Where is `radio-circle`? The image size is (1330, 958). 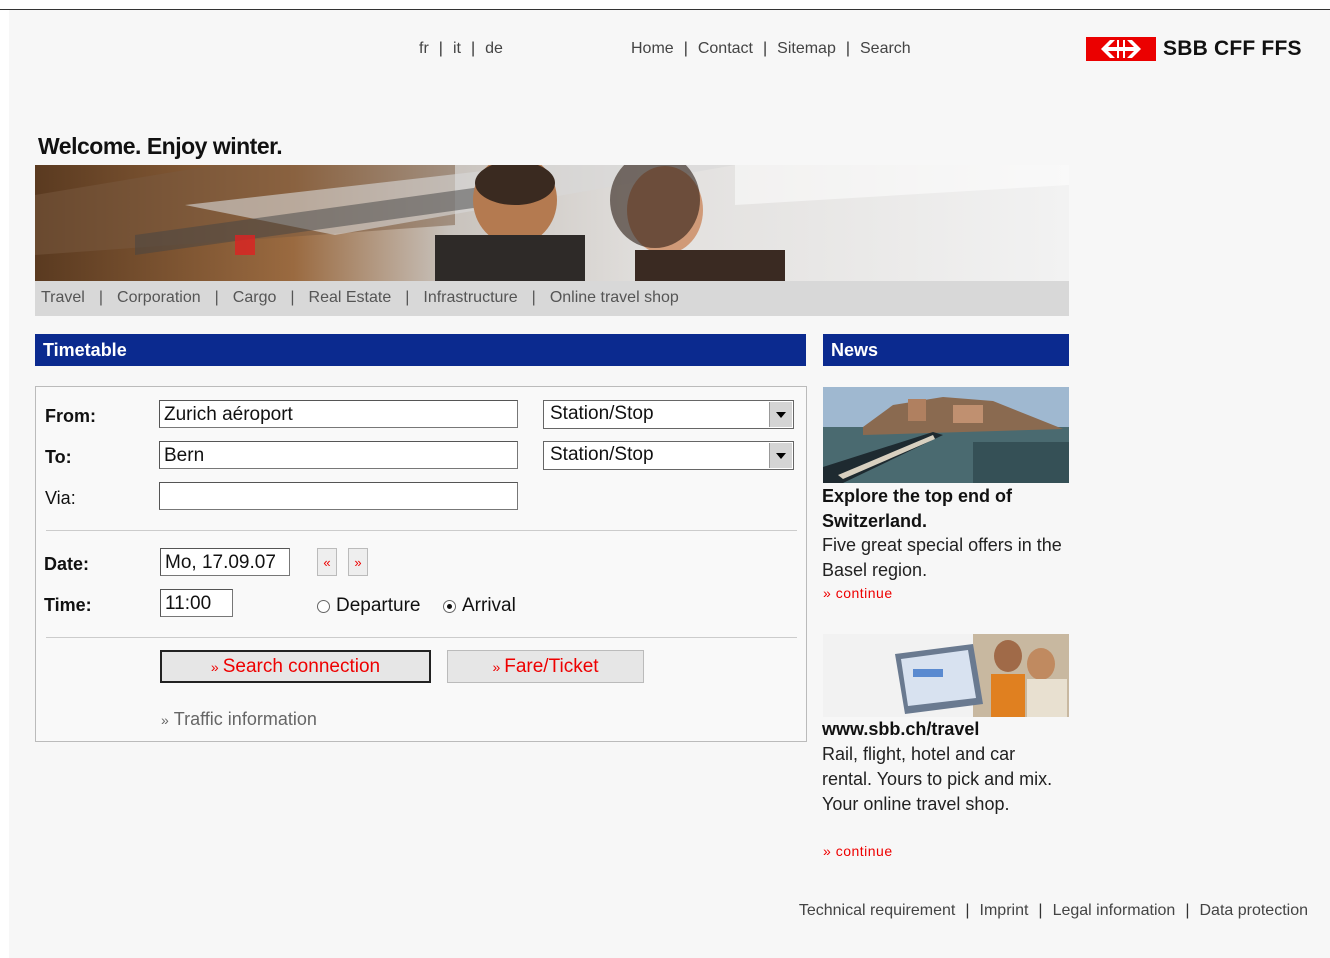
radio-circle is located at coordinates (323, 606).